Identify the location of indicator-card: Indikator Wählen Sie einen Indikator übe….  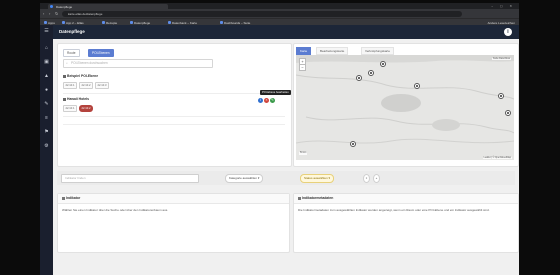
(173, 223).